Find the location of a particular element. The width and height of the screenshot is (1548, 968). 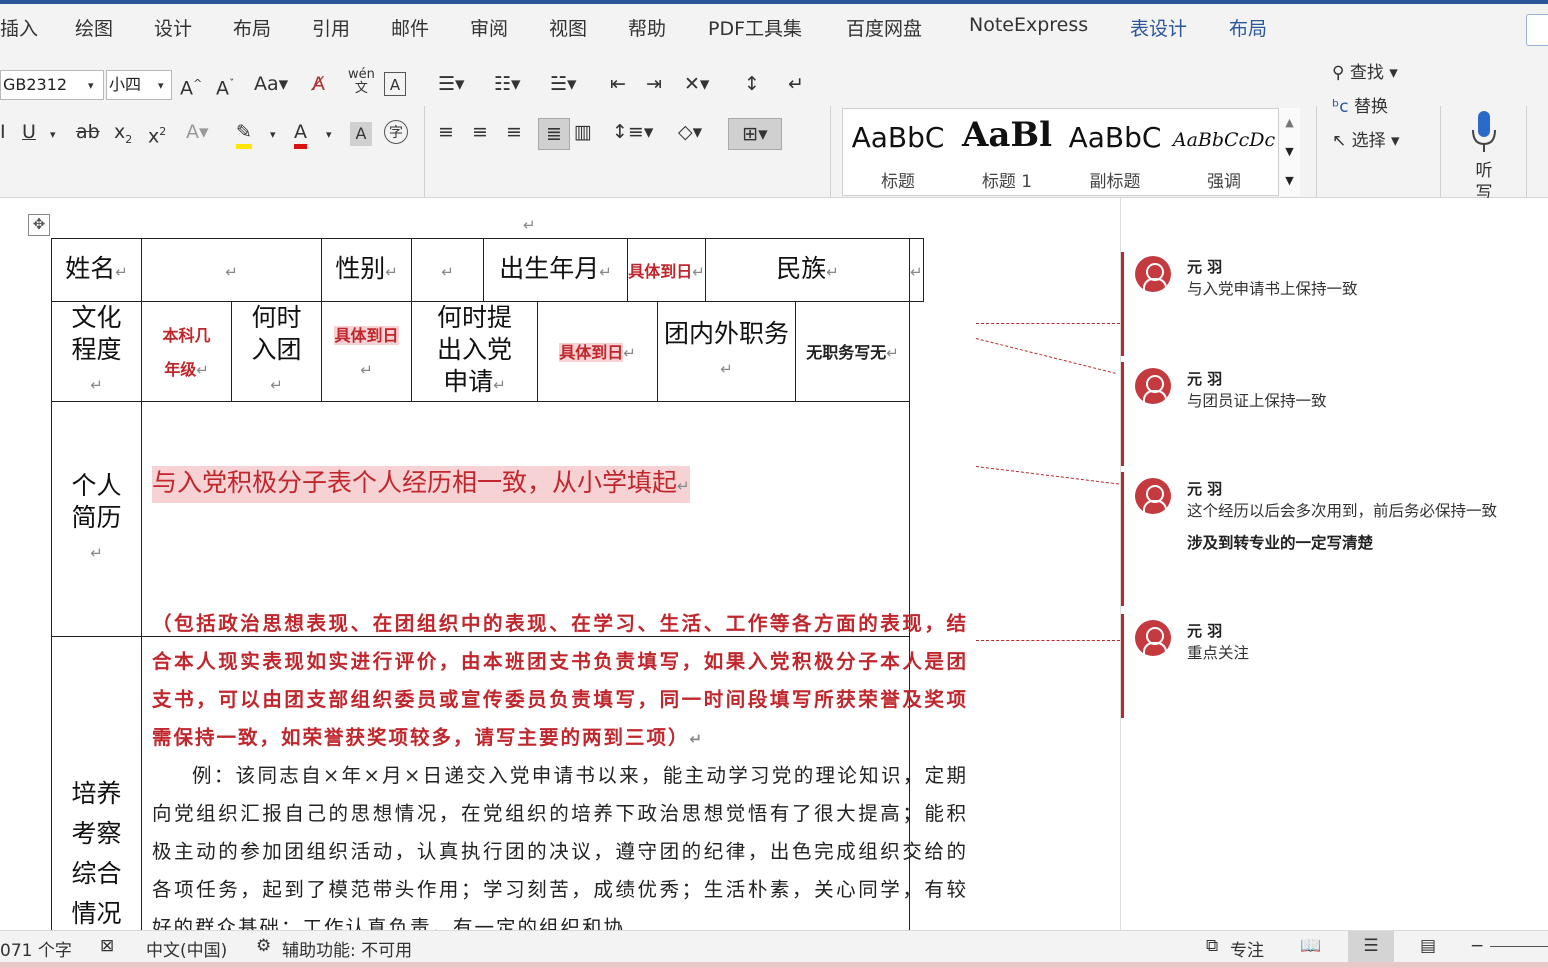

position-value: 无职务写无 is located at coordinates (846, 352).